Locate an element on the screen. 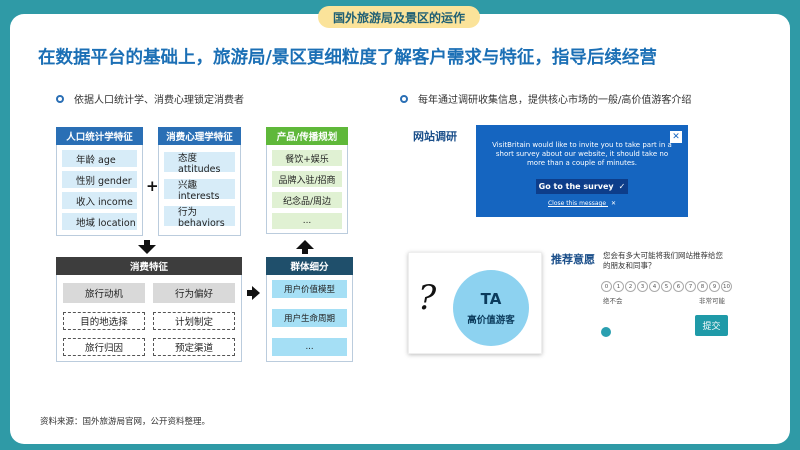 The image size is (800, 450). rating-option: 5 is located at coordinates (666, 286).